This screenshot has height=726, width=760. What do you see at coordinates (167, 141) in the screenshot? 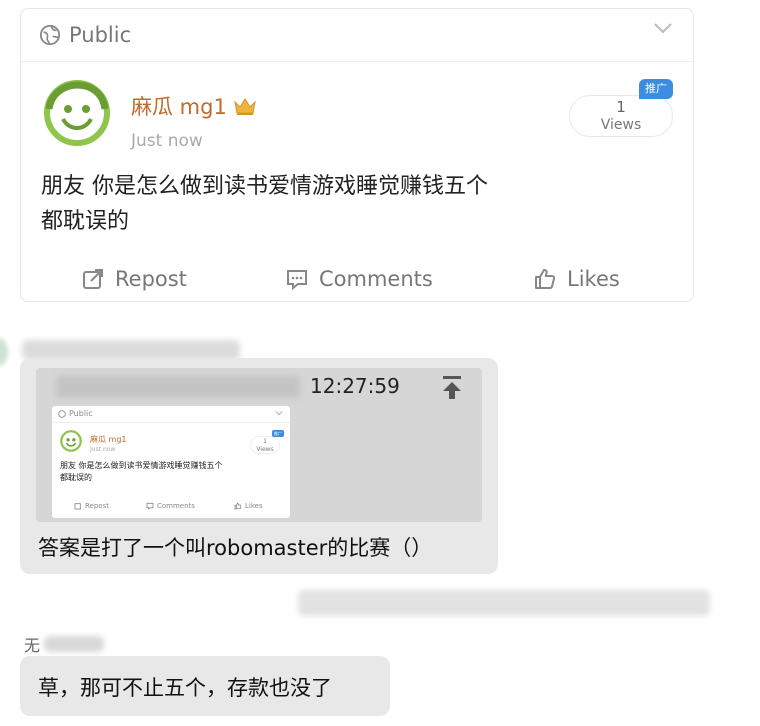
I see `post-timestamp: Just now` at bounding box center [167, 141].